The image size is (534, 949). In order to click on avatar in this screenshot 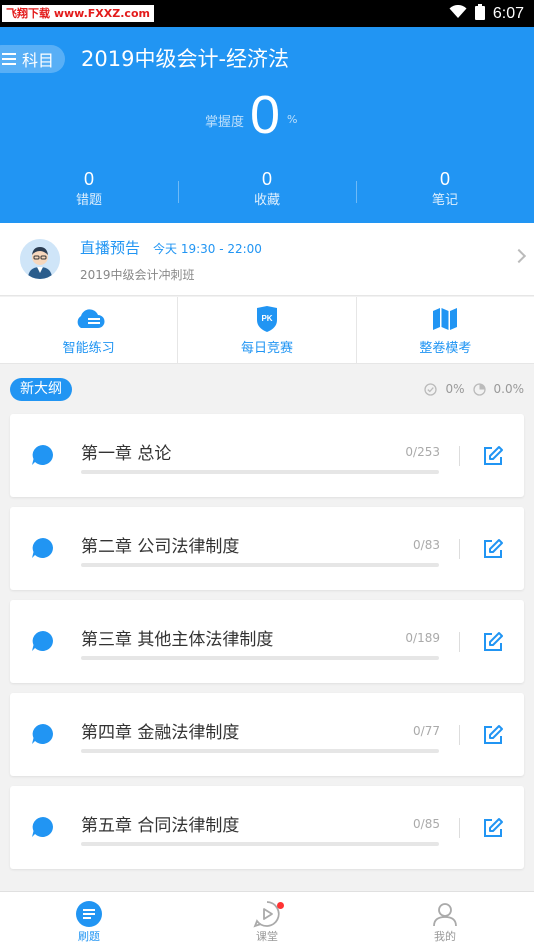, I will do `click(40, 259)`.